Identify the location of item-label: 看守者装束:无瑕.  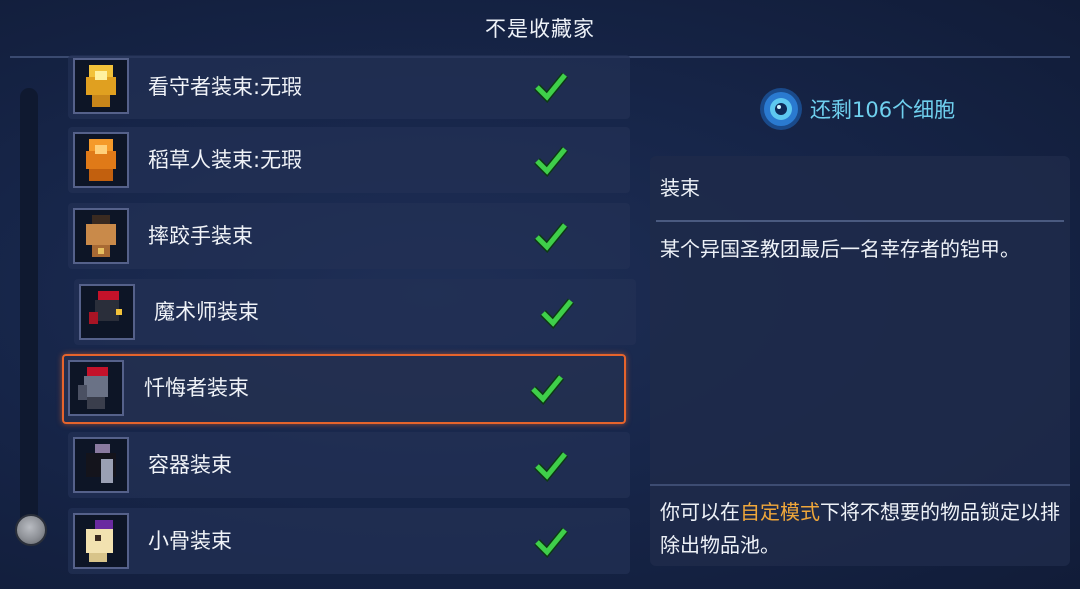
(225, 87).